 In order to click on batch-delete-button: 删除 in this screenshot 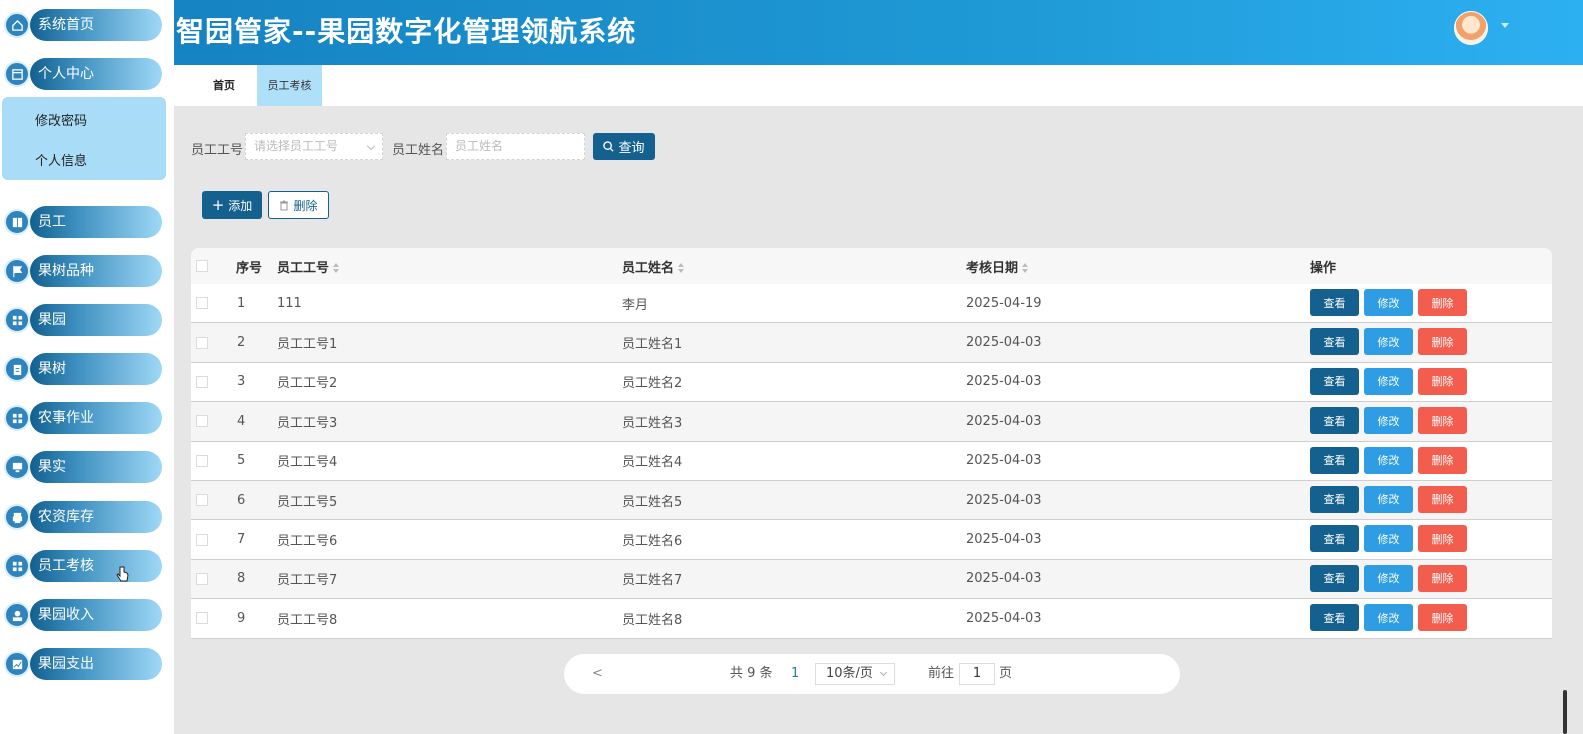, I will do `click(298, 205)`.